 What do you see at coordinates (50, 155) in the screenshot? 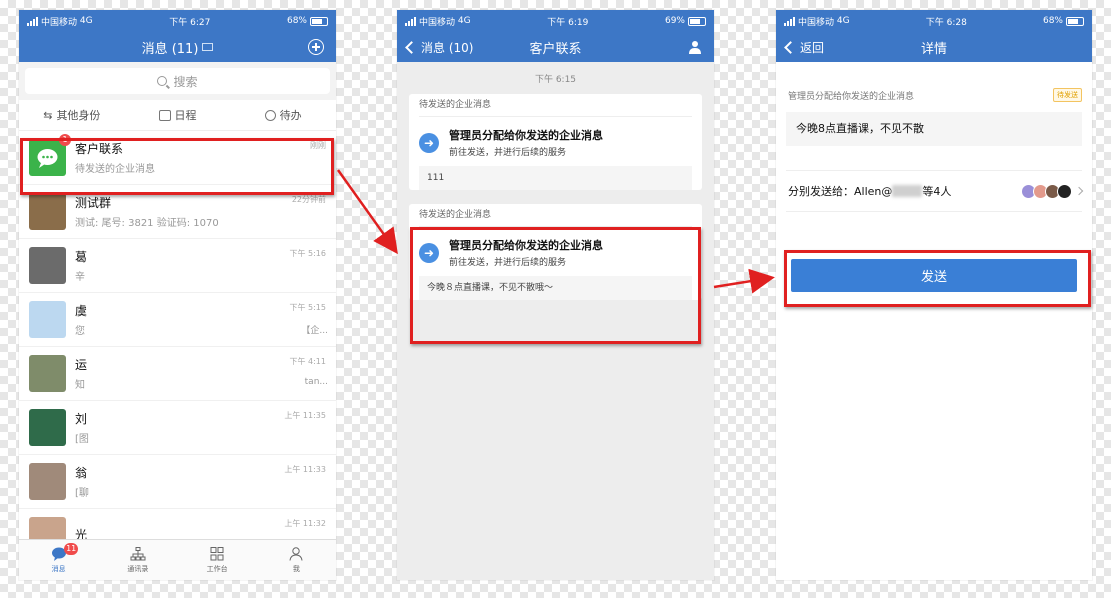
I see `avatar: 1` at bounding box center [50, 155].